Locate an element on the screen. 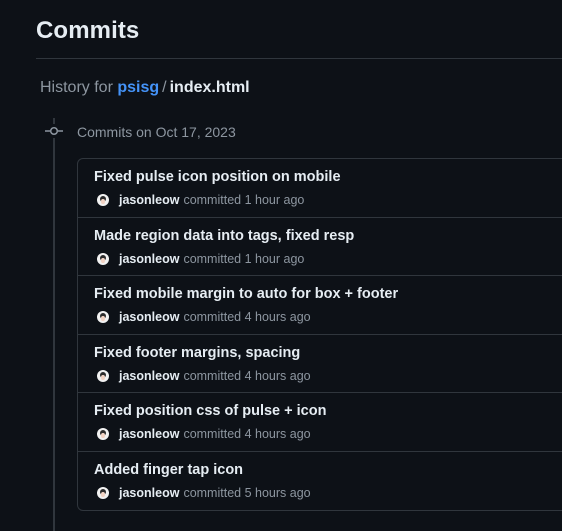 The height and width of the screenshot is (531, 562). breadcrumb: History for psisg / index.html is located at coordinates (145, 88).